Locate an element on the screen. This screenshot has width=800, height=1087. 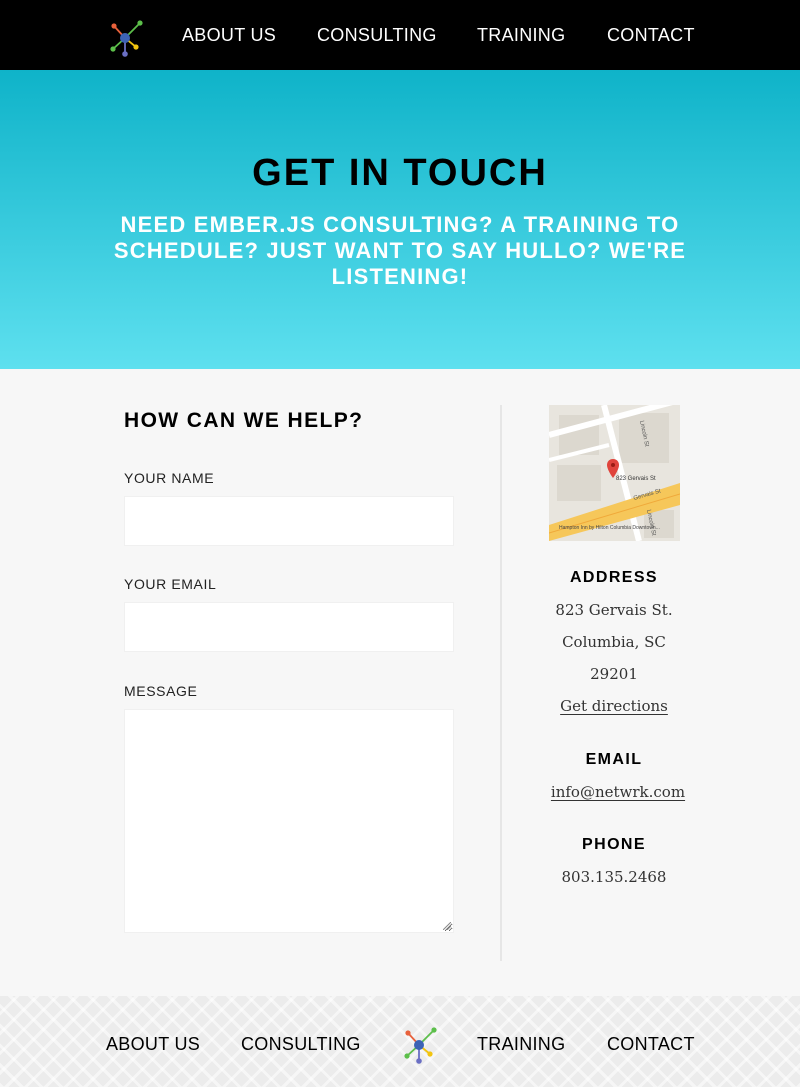
phone-heading: PHONE is located at coordinates (614, 844).